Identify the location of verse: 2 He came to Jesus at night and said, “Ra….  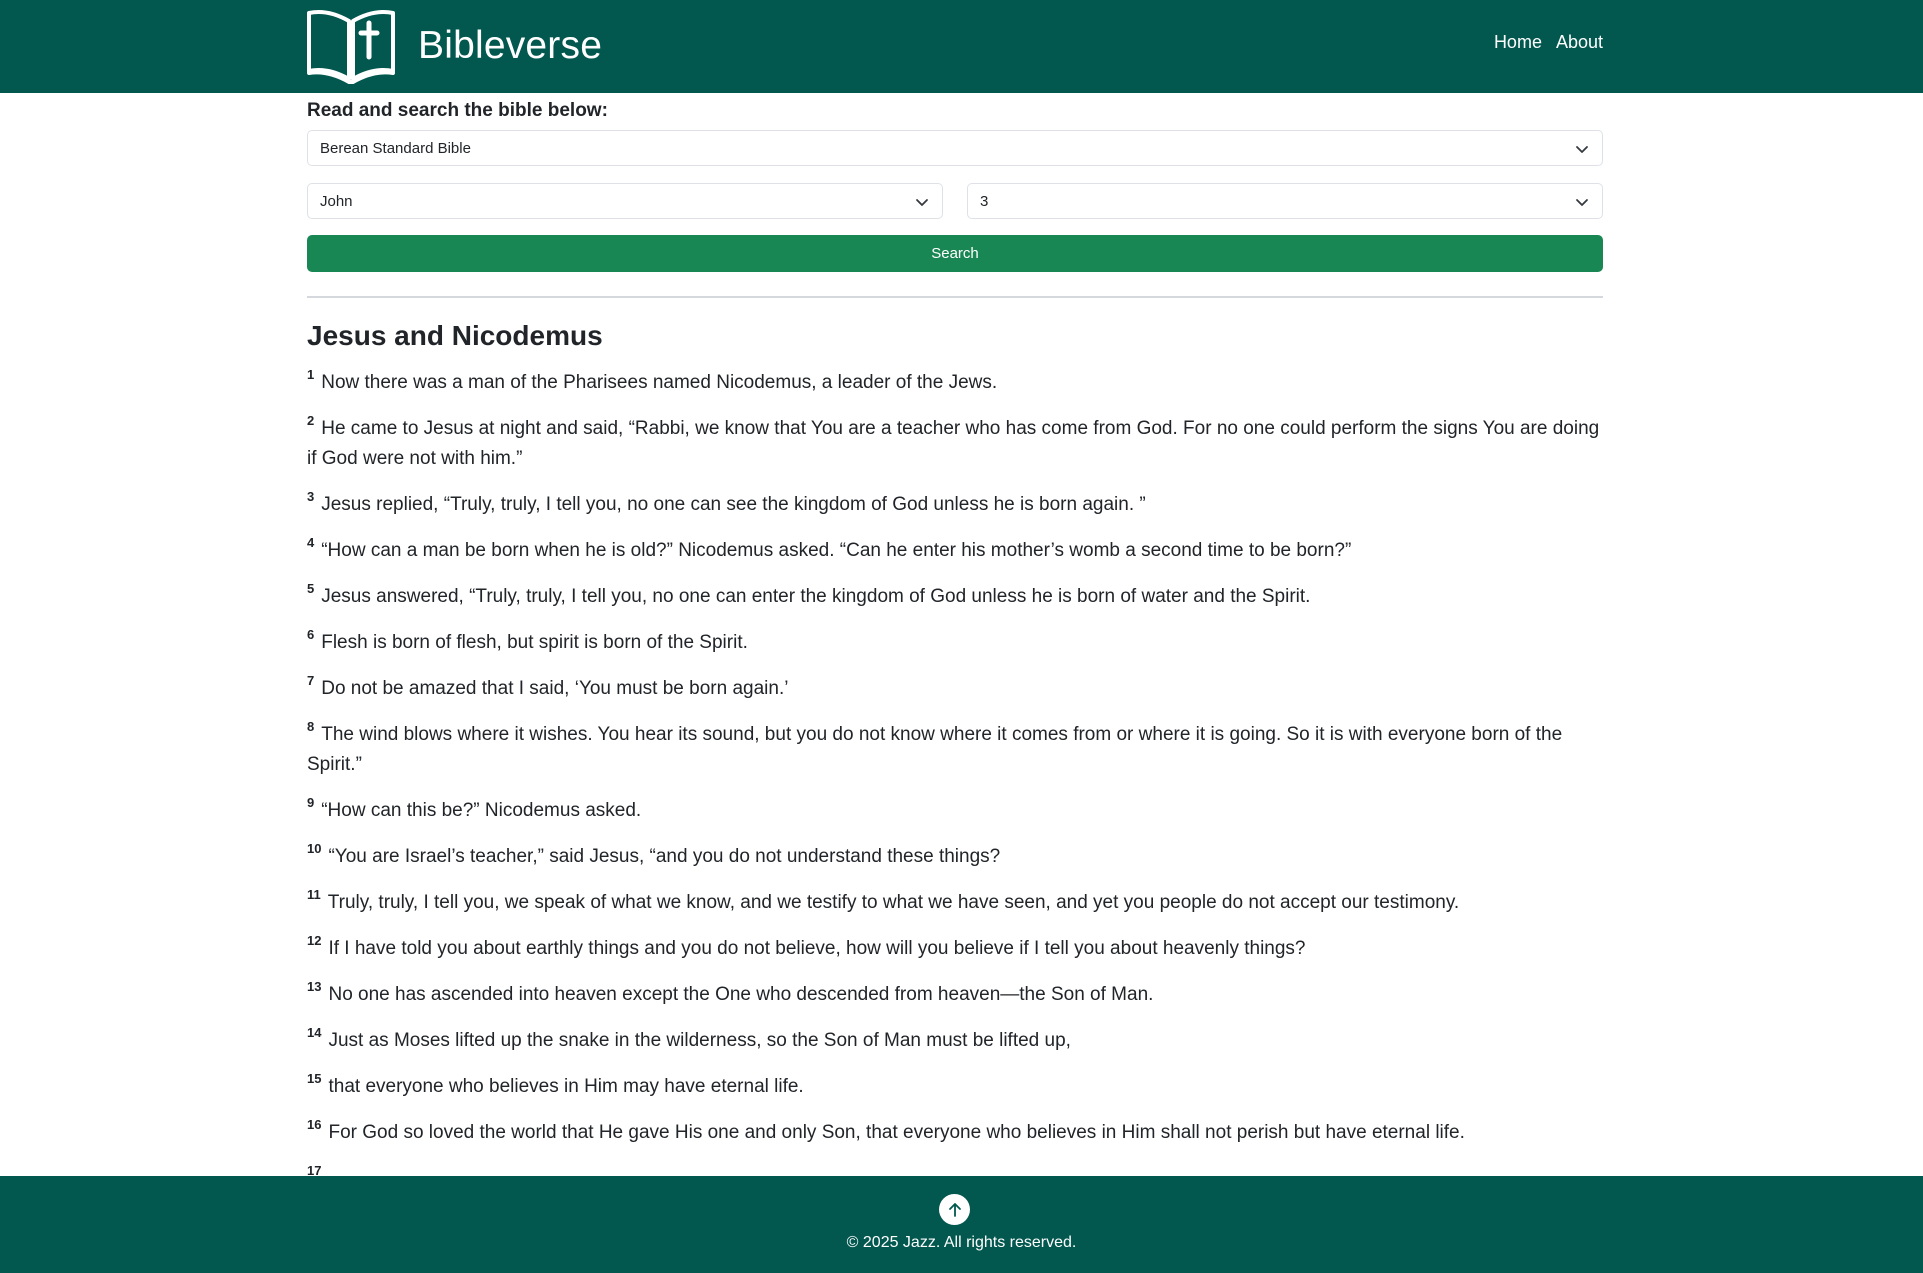
(955, 444).